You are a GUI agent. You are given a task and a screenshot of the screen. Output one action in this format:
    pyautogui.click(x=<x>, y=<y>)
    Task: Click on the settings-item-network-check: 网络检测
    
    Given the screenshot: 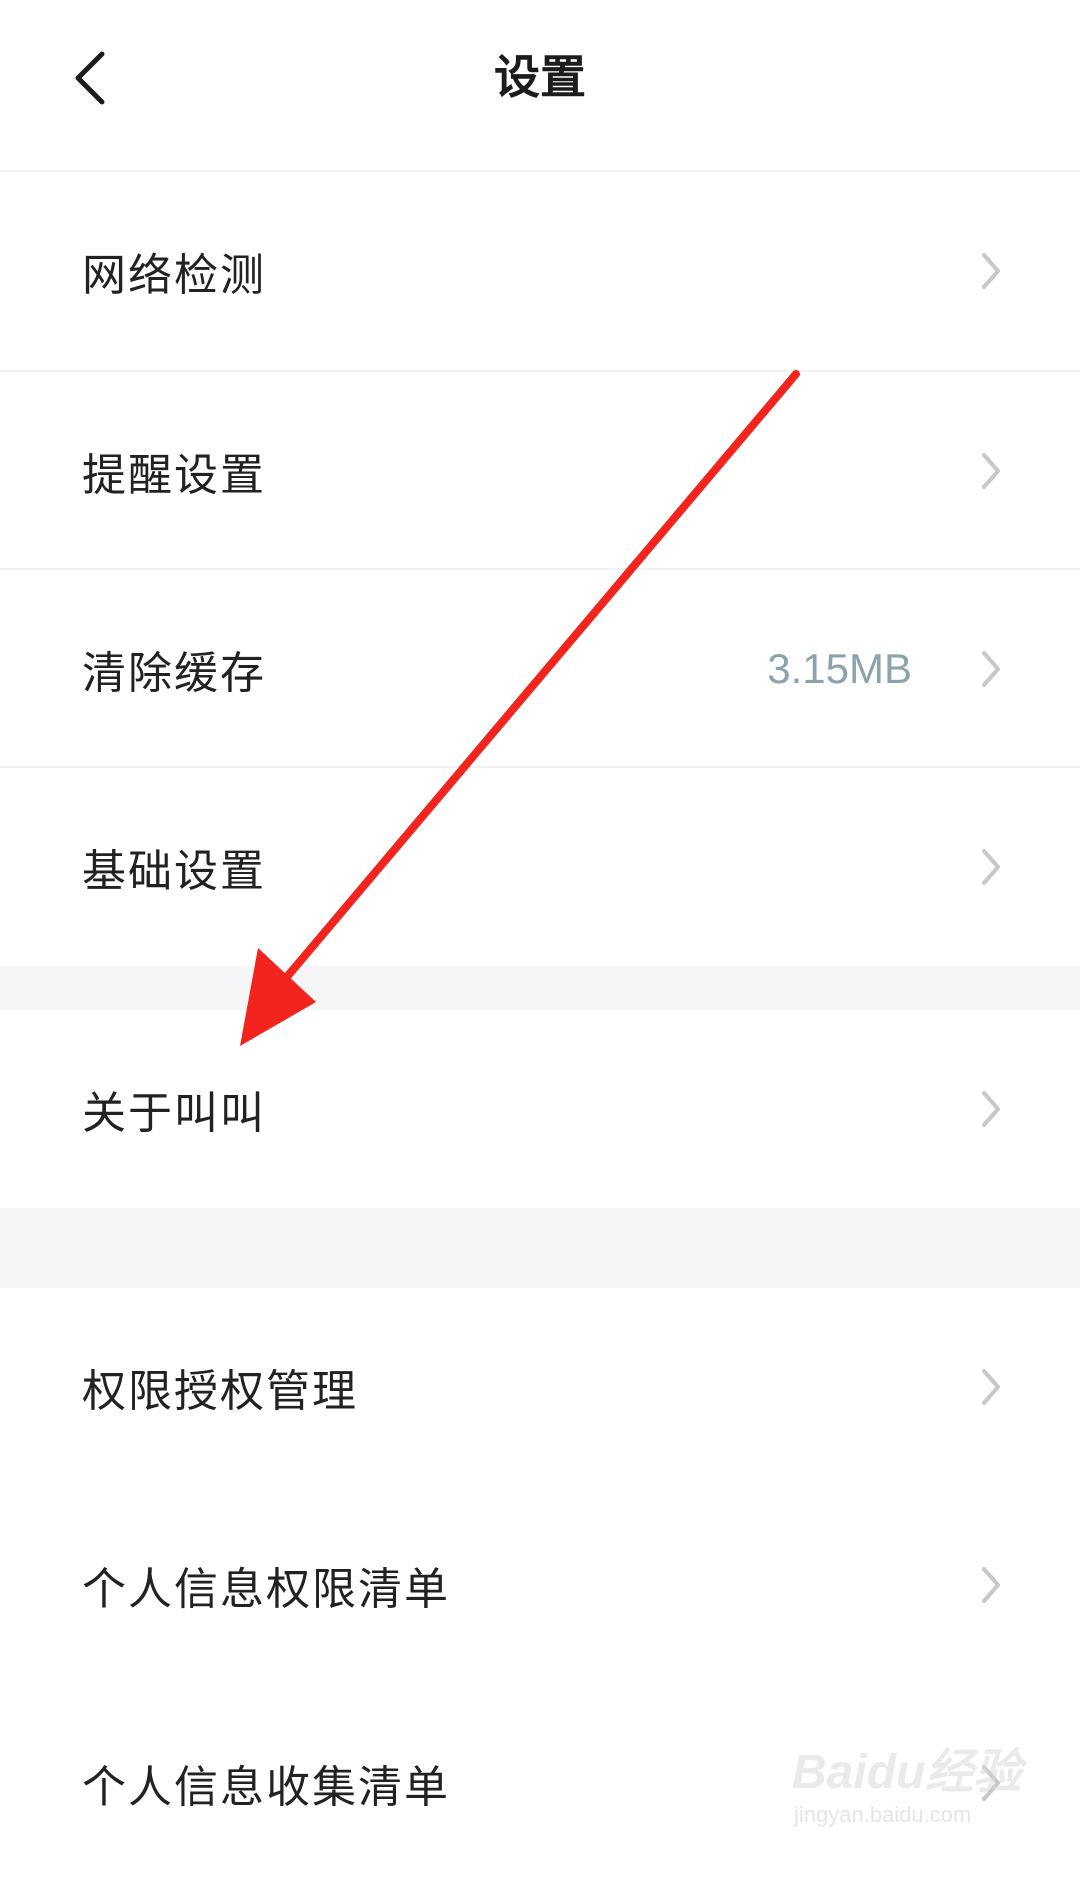 What is the action you would take?
    pyautogui.click(x=540, y=271)
    